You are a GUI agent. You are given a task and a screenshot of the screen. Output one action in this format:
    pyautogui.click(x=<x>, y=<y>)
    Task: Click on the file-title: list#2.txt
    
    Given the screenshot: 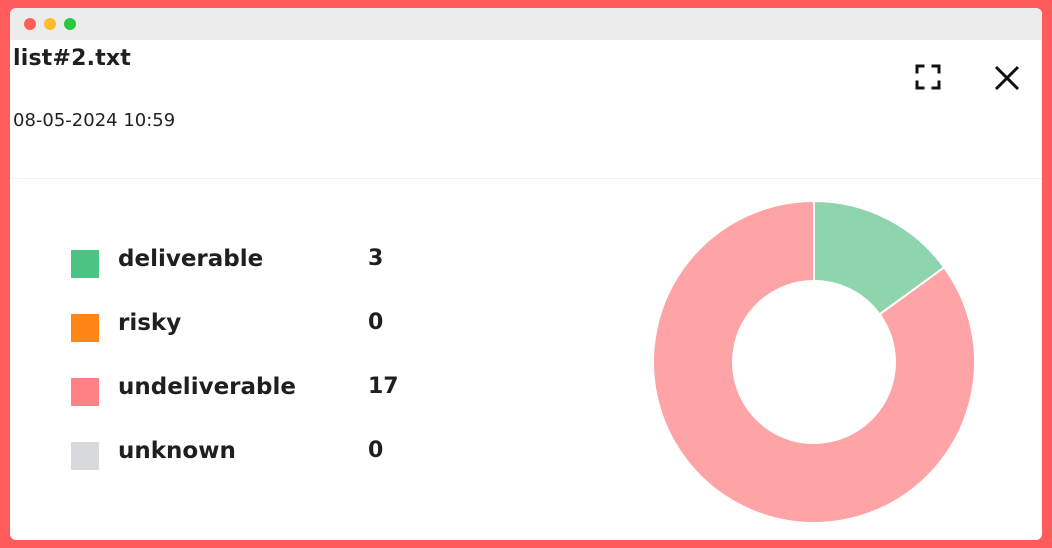 What is the action you would take?
    pyautogui.click(x=72, y=58)
    